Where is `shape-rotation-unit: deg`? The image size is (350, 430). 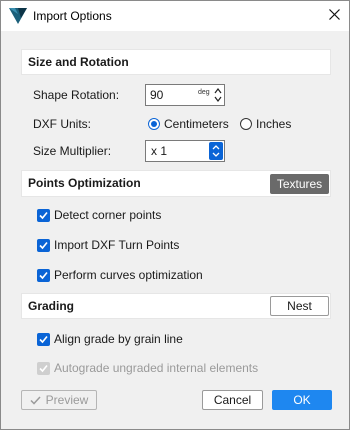
shape-rotation-unit: deg is located at coordinates (204, 92).